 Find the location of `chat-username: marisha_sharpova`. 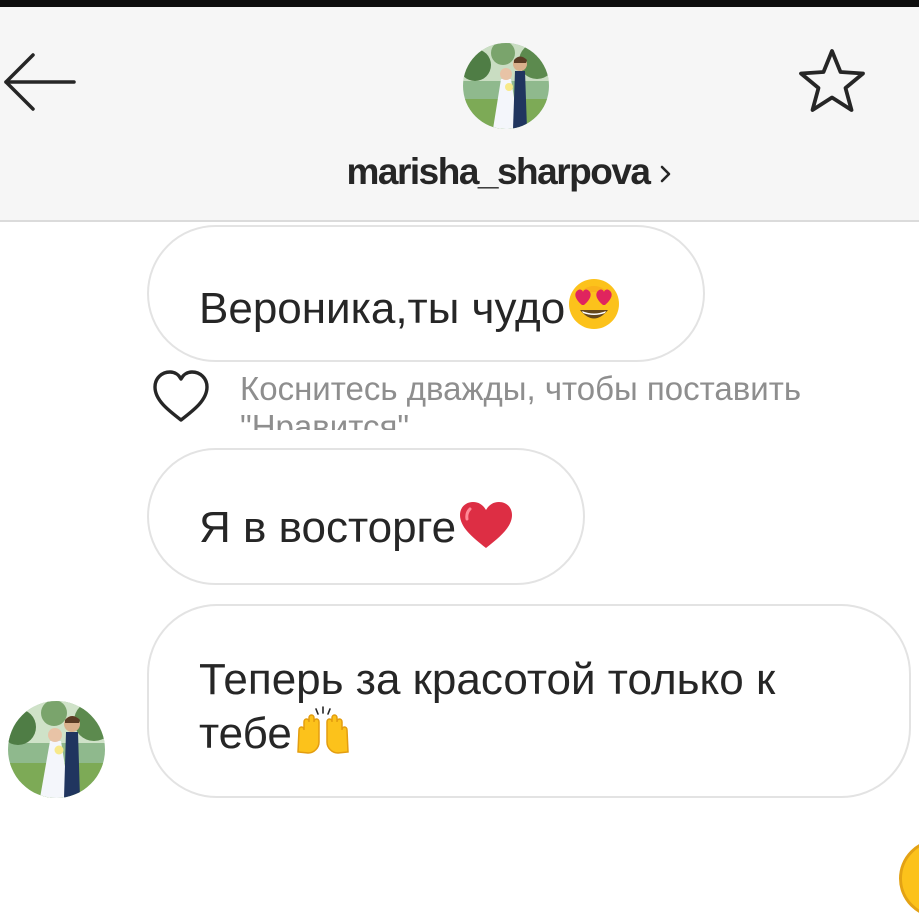

chat-username: marisha_sharpova is located at coordinates (498, 171).